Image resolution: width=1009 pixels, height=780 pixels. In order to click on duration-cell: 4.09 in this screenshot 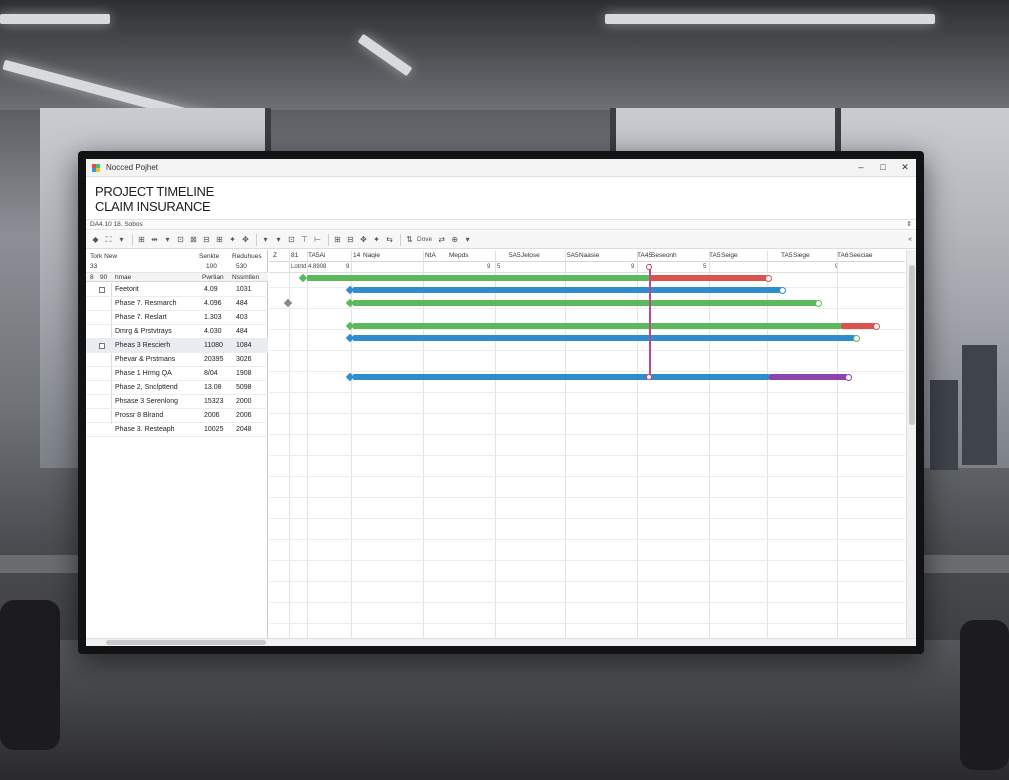, I will do `click(211, 289)`.